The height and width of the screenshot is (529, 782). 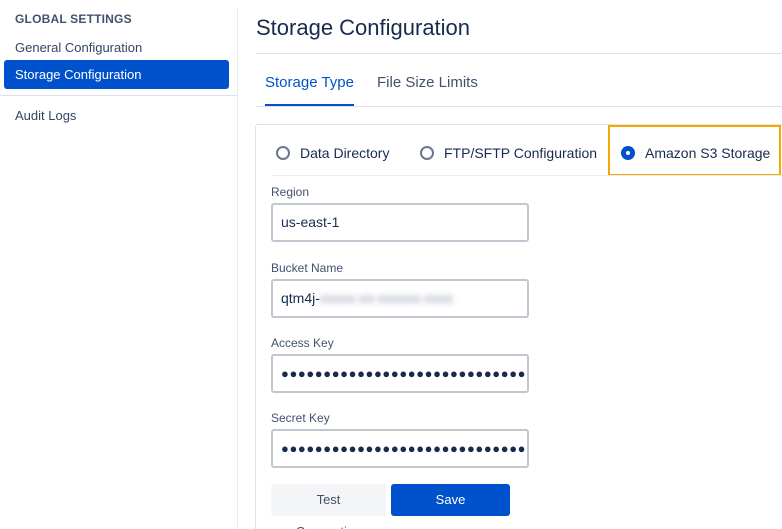 I want to click on bucket-name-input: qtm4j-xxxxx-xx-xxxxxx-xxxx, so click(x=400, y=298).